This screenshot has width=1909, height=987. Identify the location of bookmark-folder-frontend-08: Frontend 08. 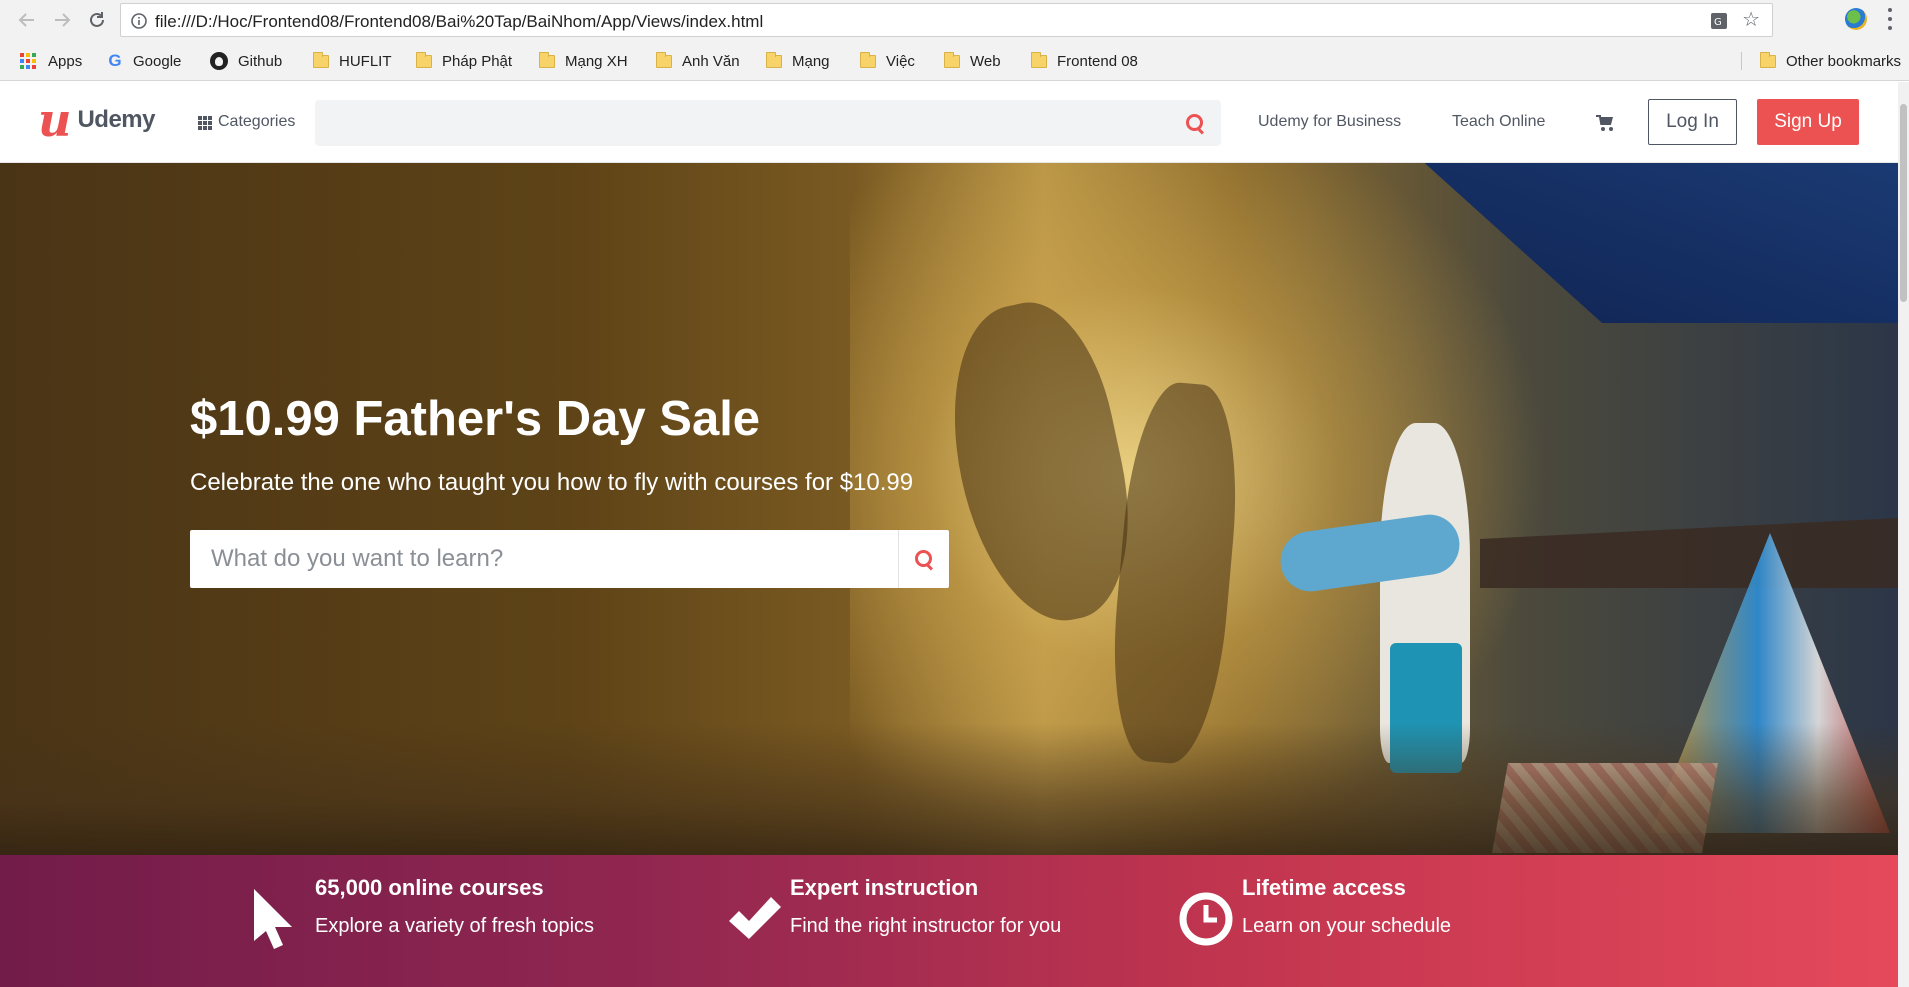
(1084, 61).